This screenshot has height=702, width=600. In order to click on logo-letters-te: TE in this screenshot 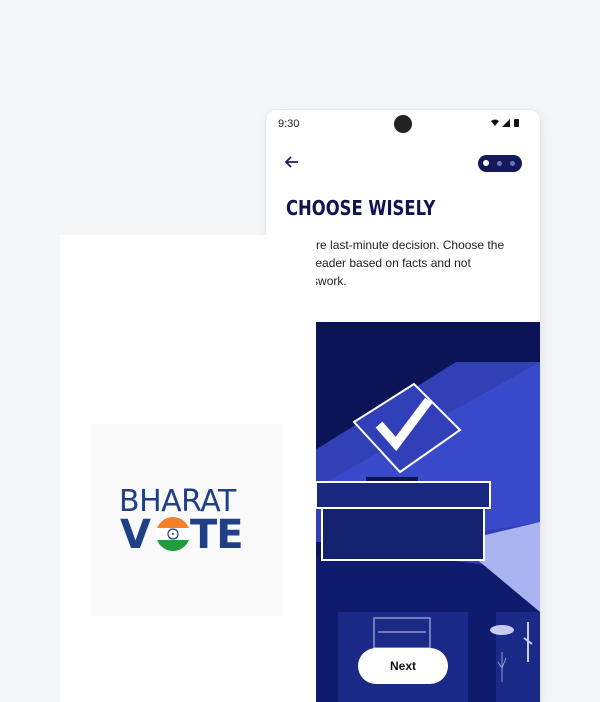, I will do `click(216, 535)`.